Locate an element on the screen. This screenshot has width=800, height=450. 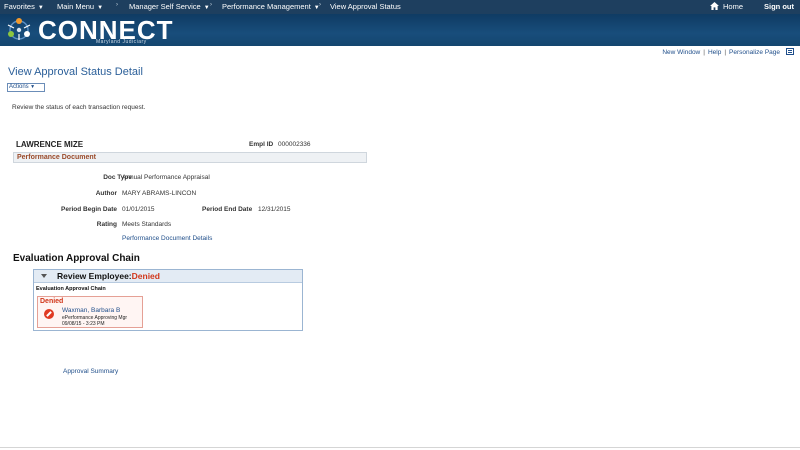
step-name: Review Employee: is located at coordinates (94, 276).